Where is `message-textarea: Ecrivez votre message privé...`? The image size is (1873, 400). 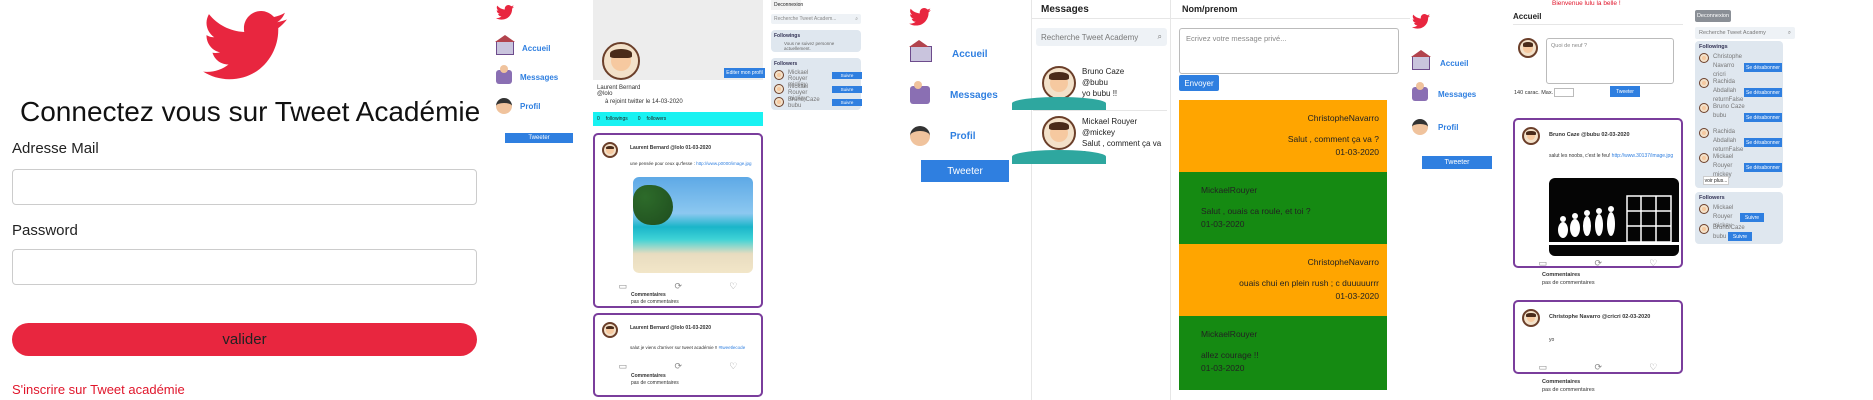
message-textarea: Ecrivez votre message privé... is located at coordinates (1289, 51).